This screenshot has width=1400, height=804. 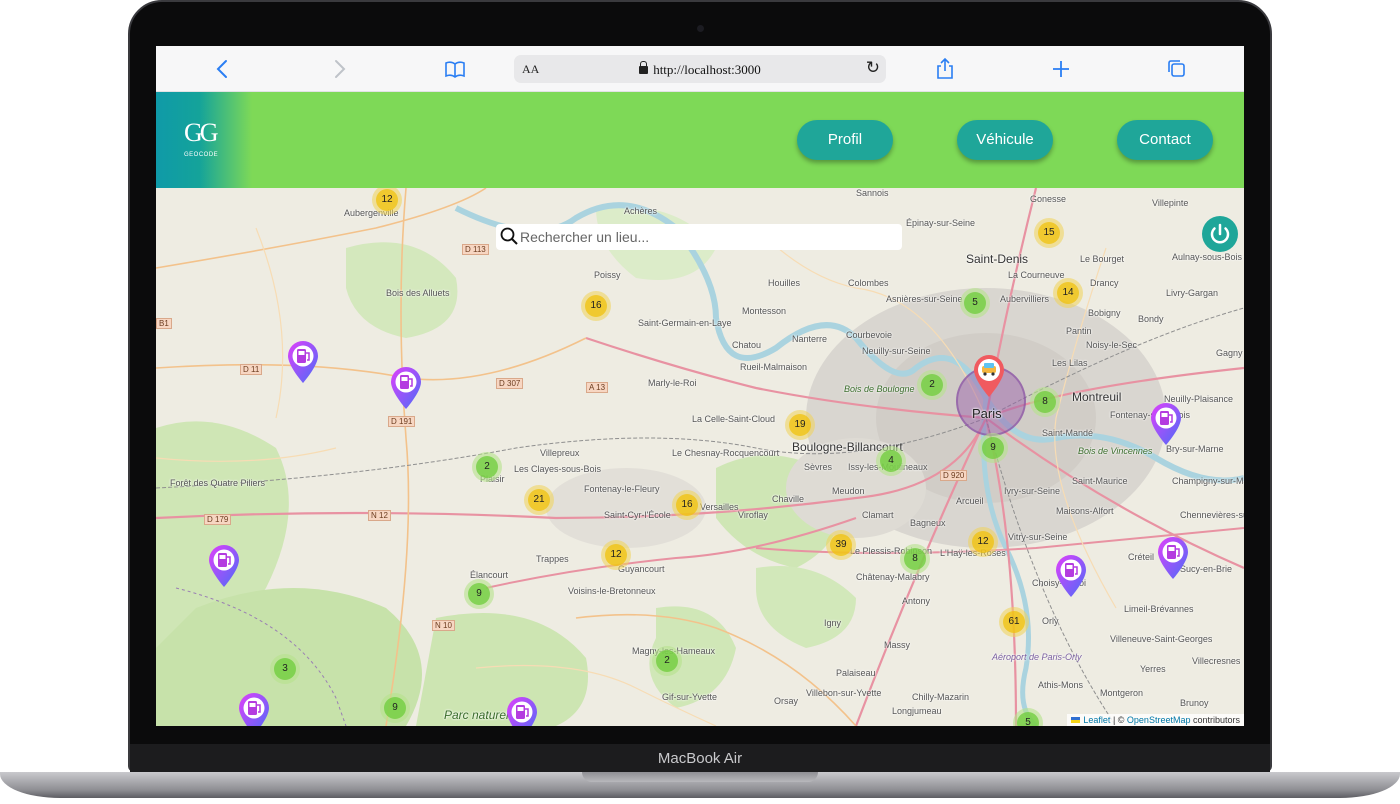 What do you see at coordinates (872, 193) in the screenshot?
I see `place-label: Sannois` at bounding box center [872, 193].